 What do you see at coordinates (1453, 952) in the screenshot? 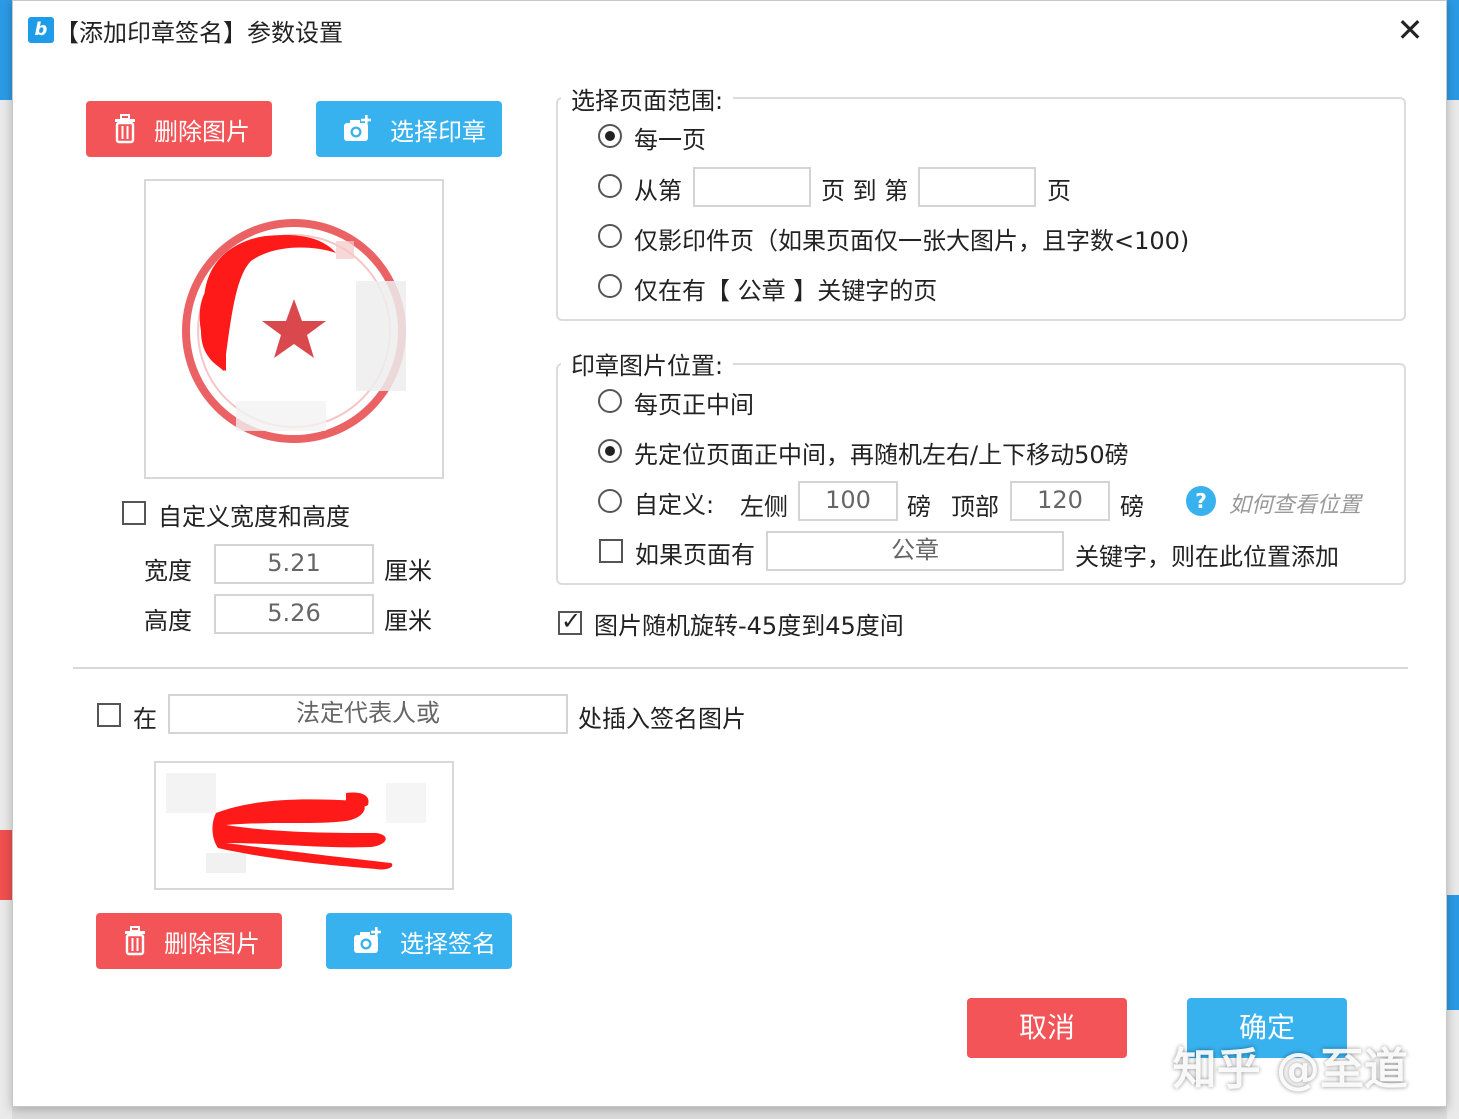
I see `background-app-button-right` at bounding box center [1453, 952].